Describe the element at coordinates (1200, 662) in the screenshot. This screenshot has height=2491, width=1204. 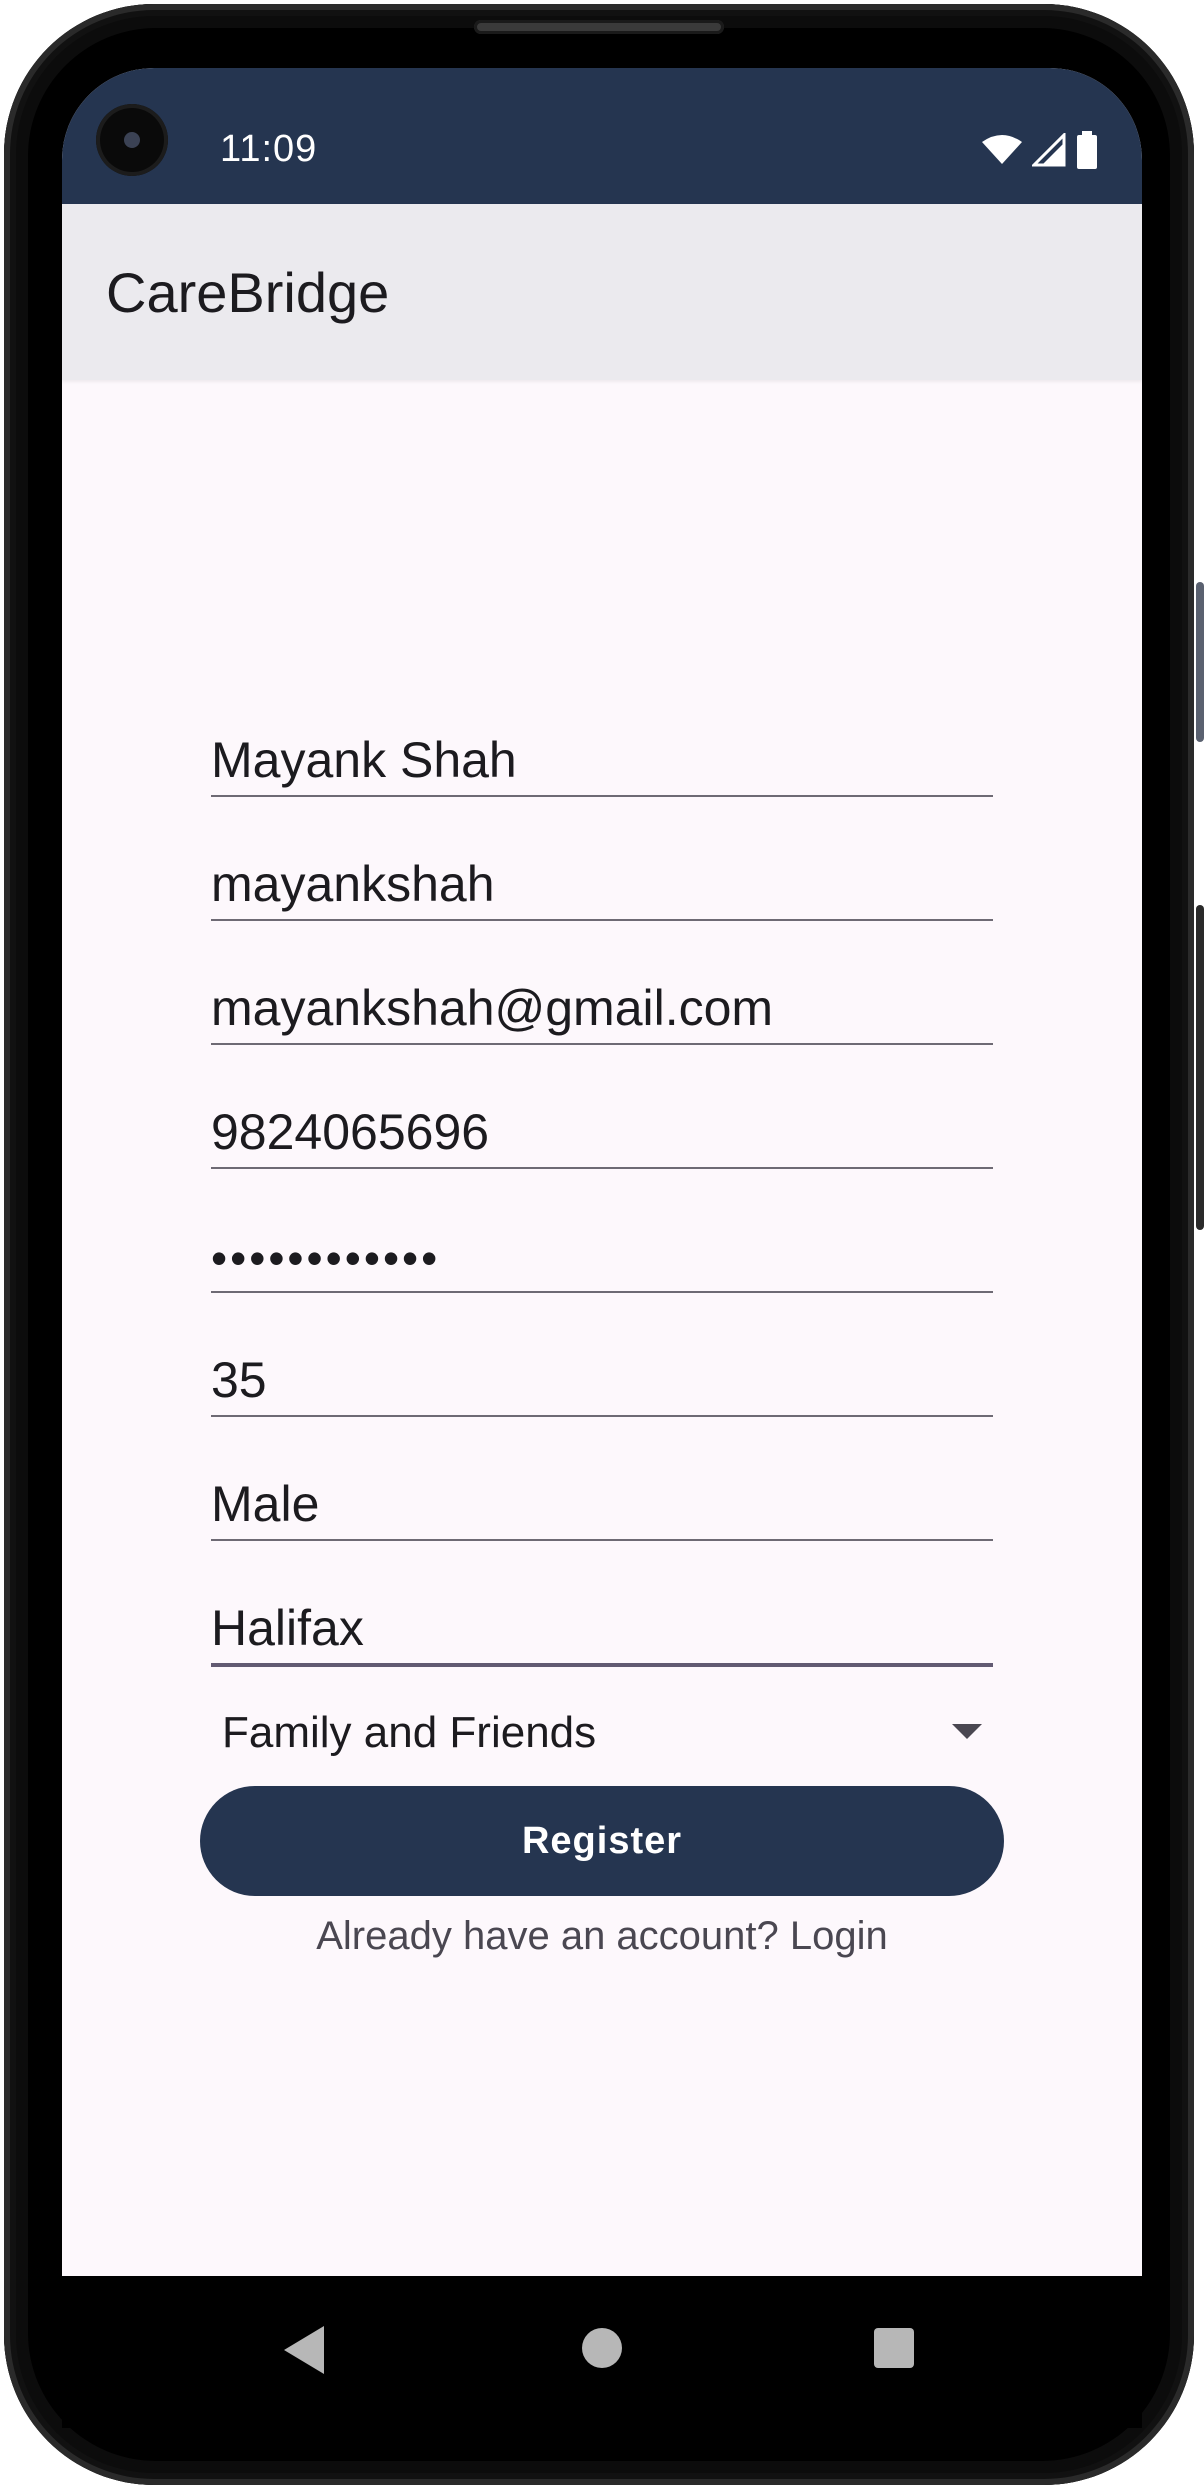
I see `volume-button` at that location.